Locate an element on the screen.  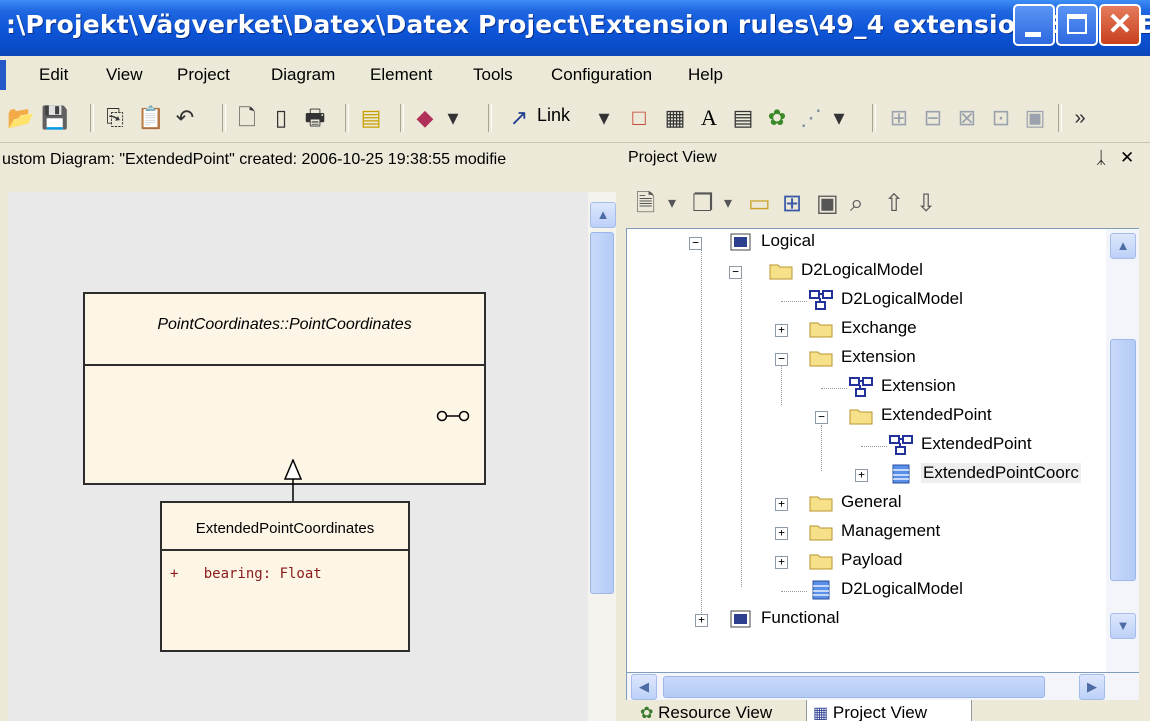
tree-item-extendedpoint: − ExtendedPoint is located at coordinates (867, 417).